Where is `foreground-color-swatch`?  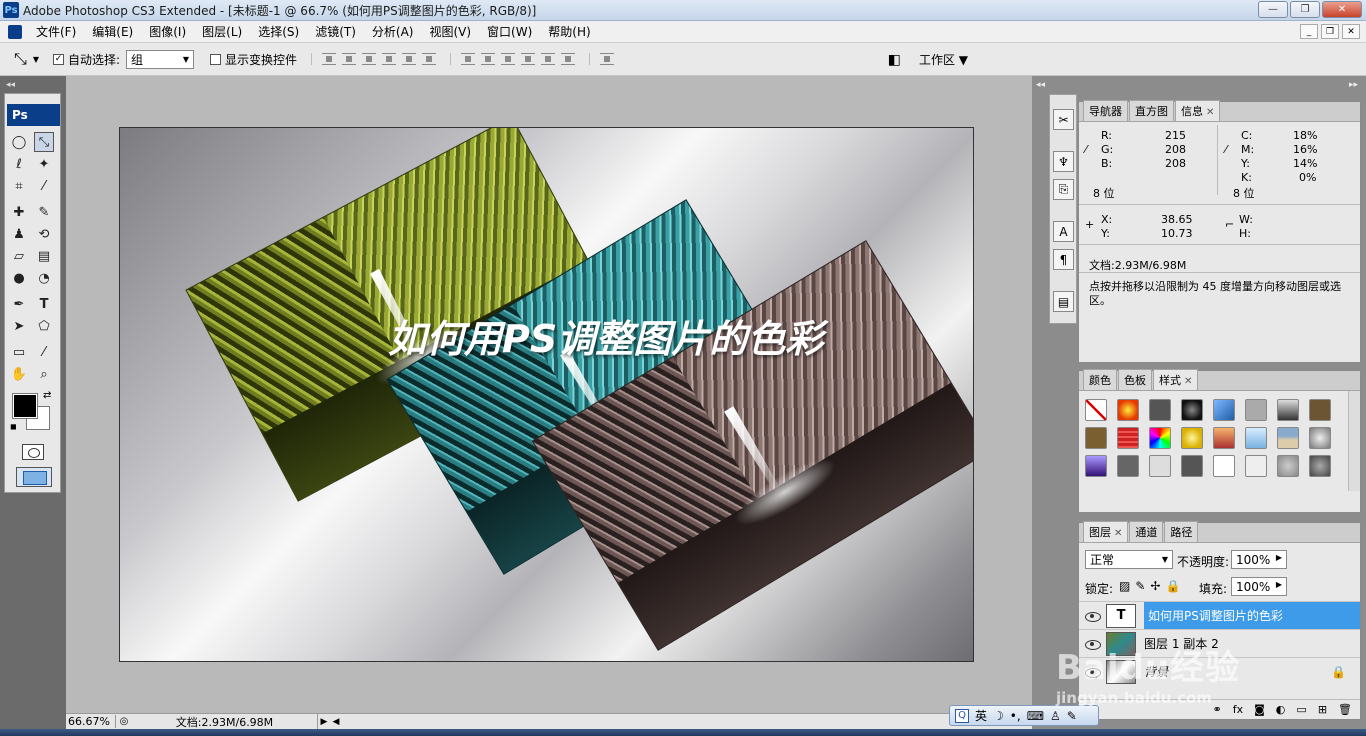 foreground-color-swatch is located at coordinates (25, 406).